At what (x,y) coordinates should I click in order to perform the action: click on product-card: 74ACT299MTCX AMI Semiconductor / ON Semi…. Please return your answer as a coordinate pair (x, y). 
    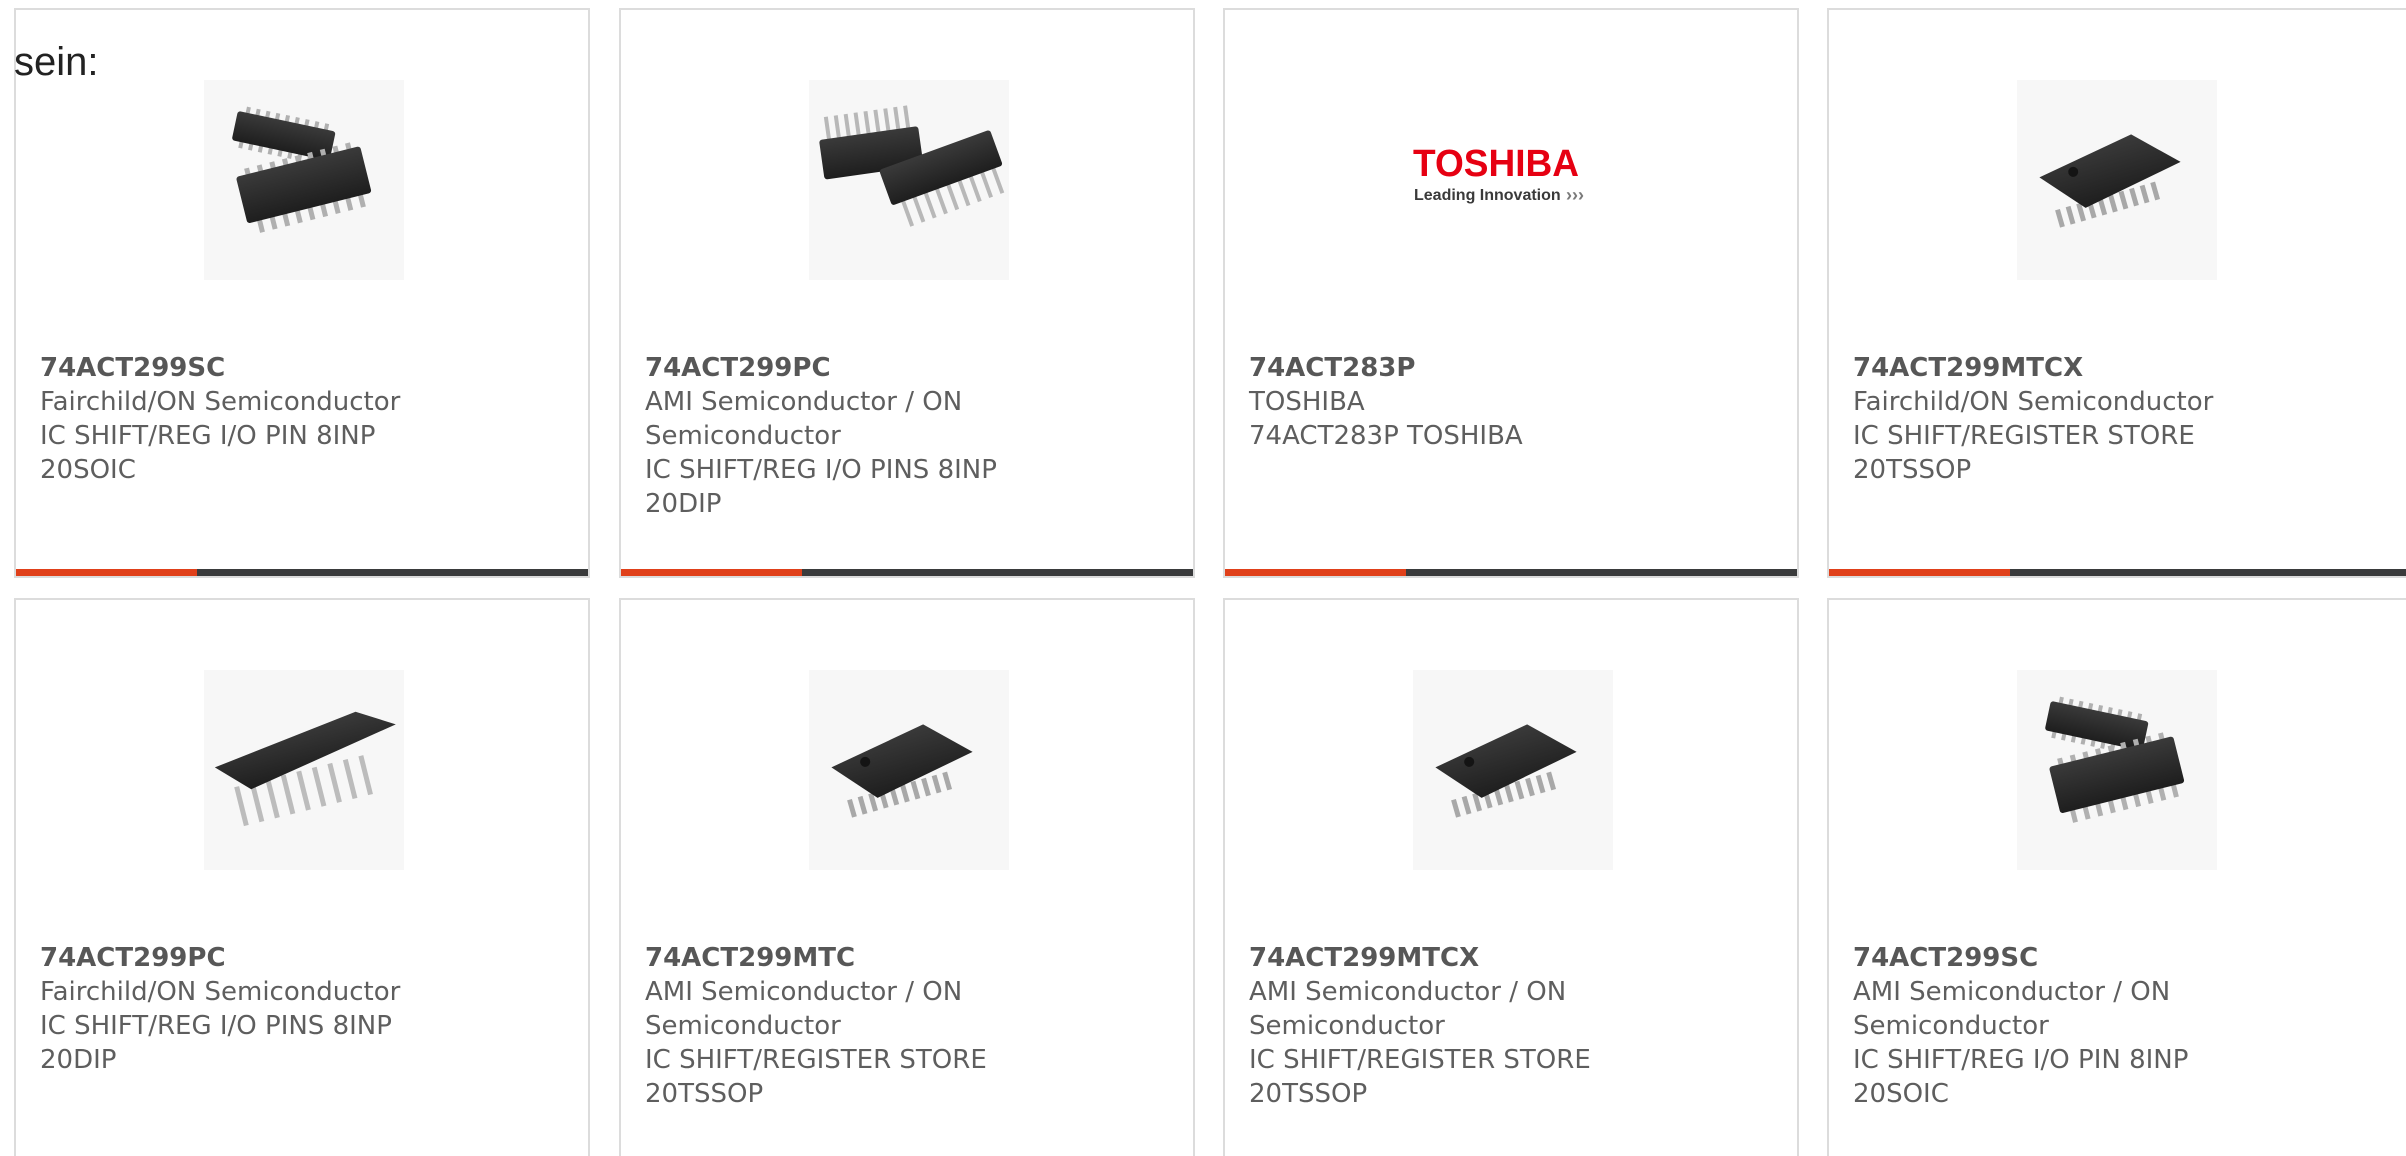
    Looking at the image, I should click on (1511, 877).